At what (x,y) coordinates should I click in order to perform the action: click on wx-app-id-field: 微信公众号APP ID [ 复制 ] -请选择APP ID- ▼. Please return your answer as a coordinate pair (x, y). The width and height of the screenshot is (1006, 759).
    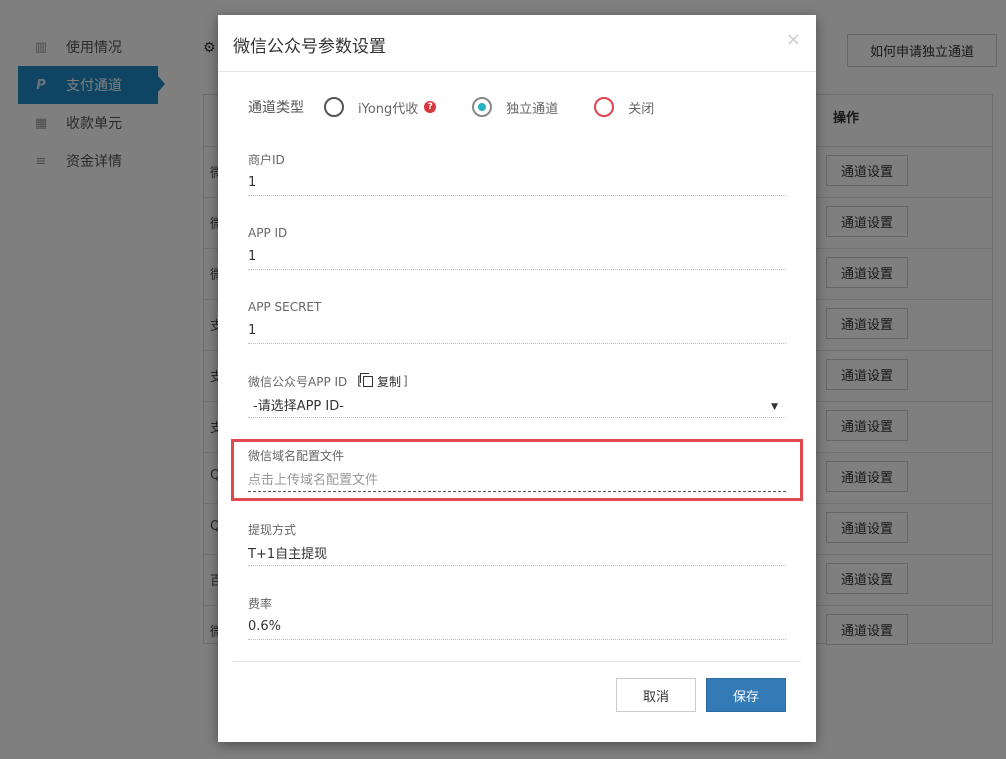
    Looking at the image, I should click on (517, 395).